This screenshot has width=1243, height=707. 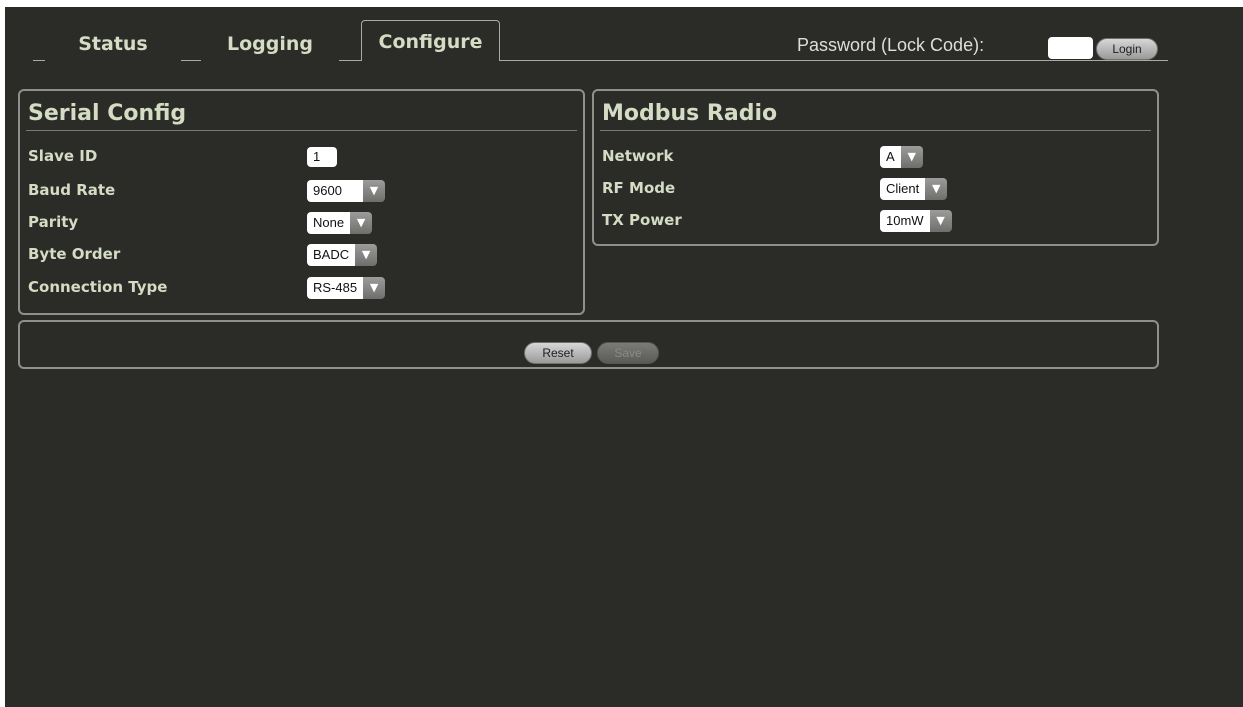 I want to click on baud-rate-select: 9600 ▼, so click(x=346, y=191).